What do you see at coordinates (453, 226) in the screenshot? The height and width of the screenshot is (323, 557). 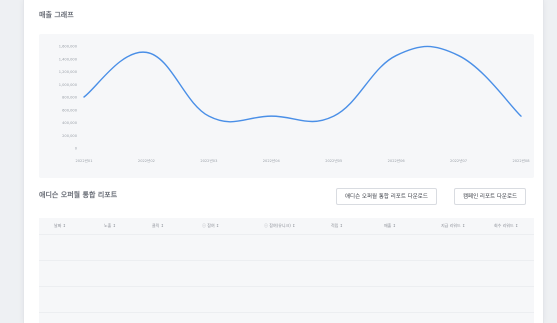 I see `column-header: 지급 리워드 ↕` at bounding box center [453, 226].